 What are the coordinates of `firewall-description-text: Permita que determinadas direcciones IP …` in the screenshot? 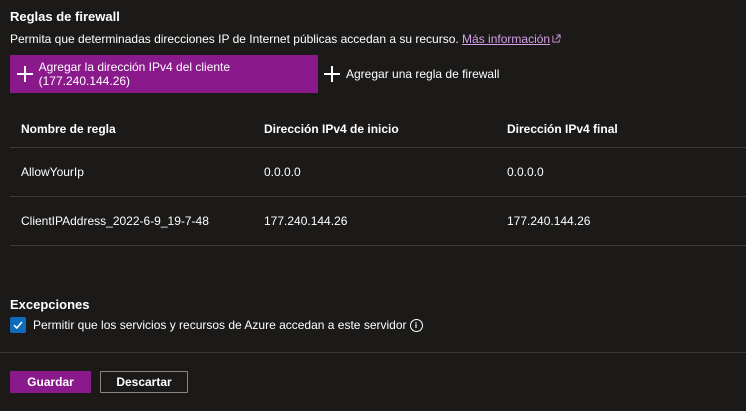 It's located at (234, 39).